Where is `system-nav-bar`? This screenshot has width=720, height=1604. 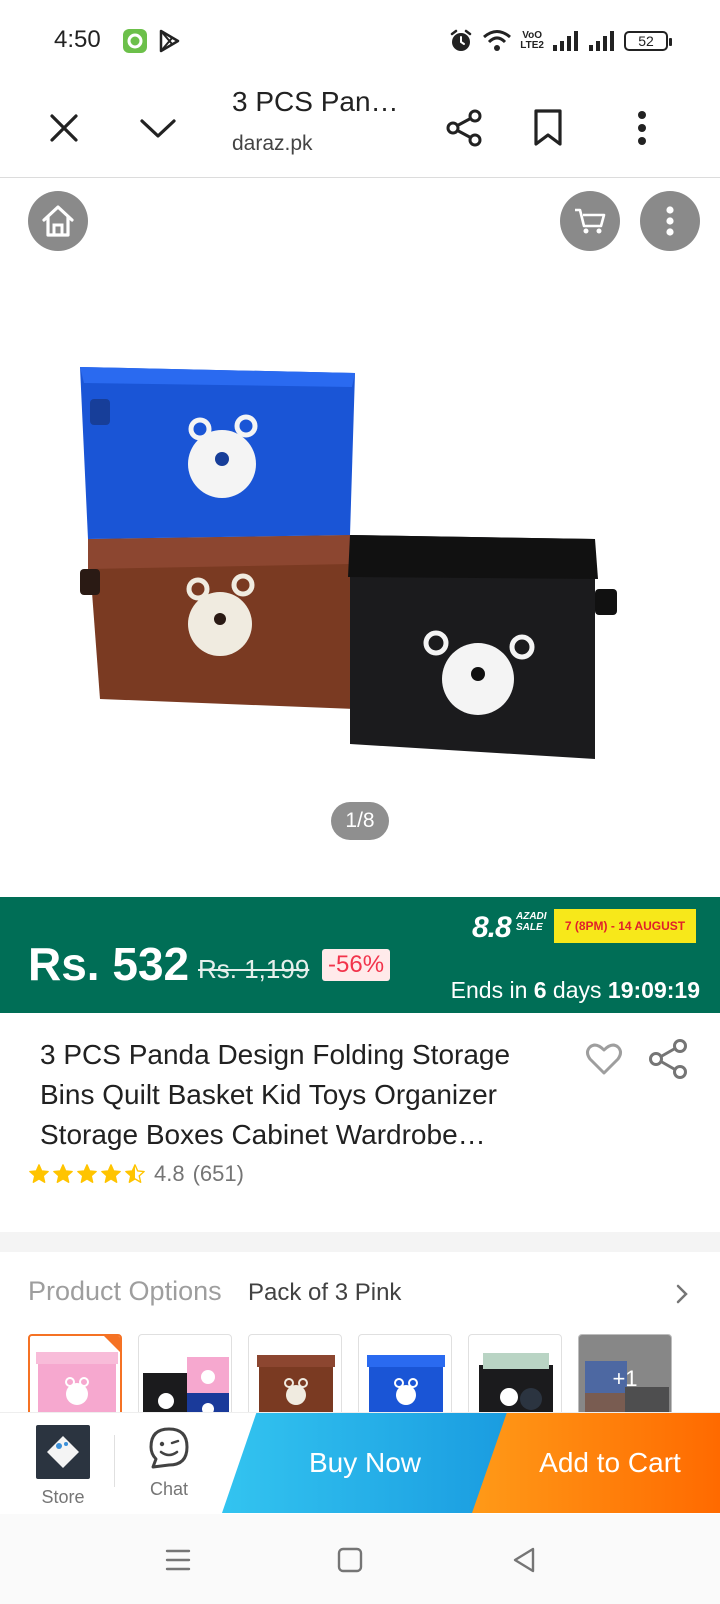
system-nav-bar is located at coordinates (360, 1559).